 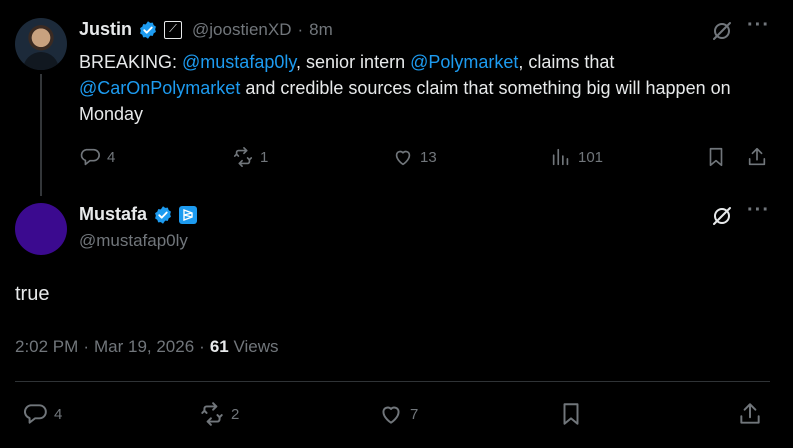 I want to click on main-time: 2:02 PM, so click(x=46, y=347).